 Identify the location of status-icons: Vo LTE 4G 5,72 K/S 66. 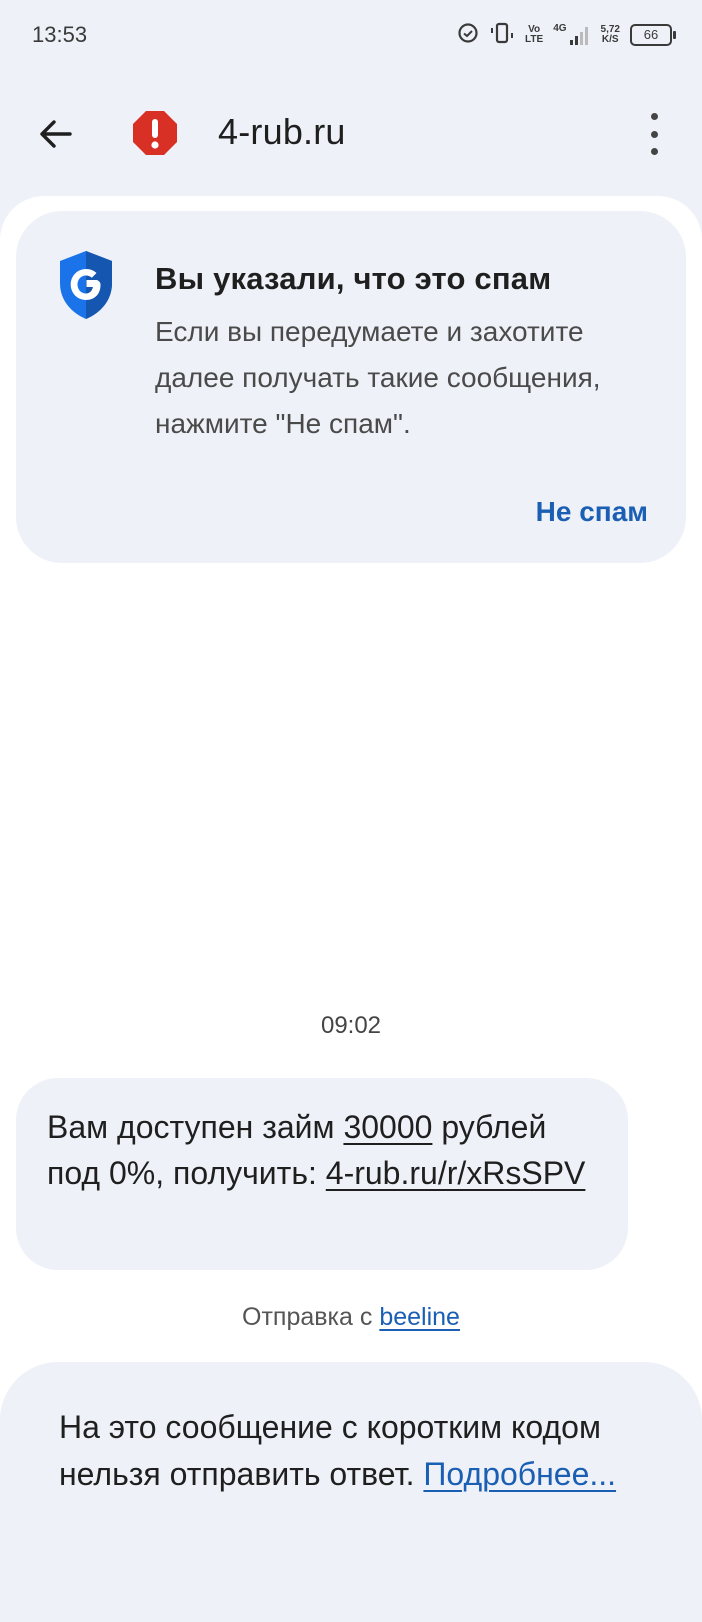
(566, 35).